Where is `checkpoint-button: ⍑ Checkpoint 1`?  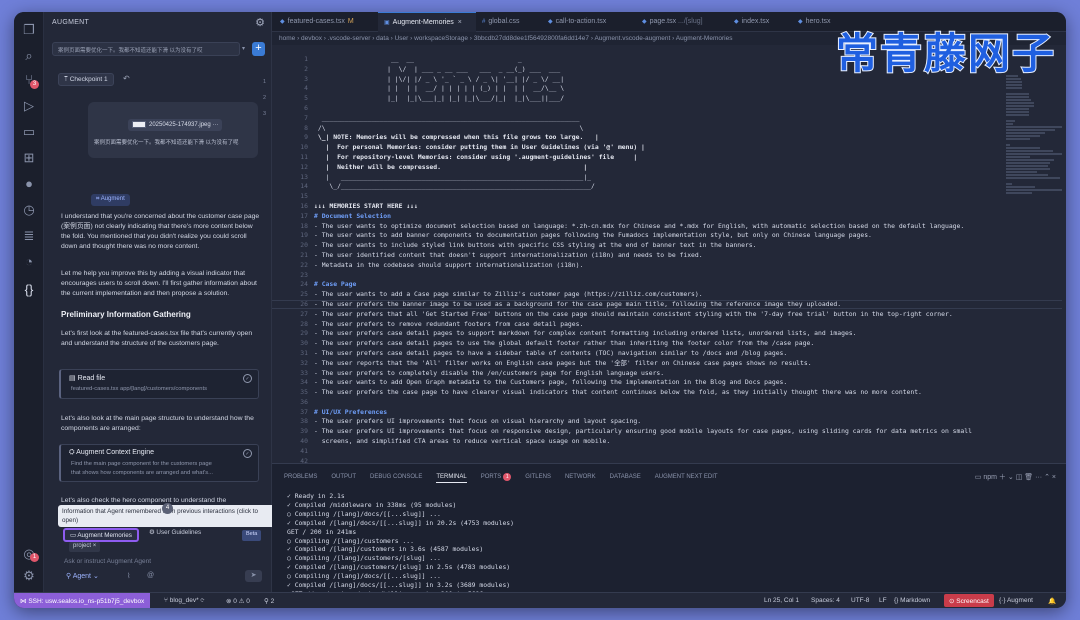
checkpoint-button: ⍑ Checkpoint 1 is located at coordinates (86, 79).